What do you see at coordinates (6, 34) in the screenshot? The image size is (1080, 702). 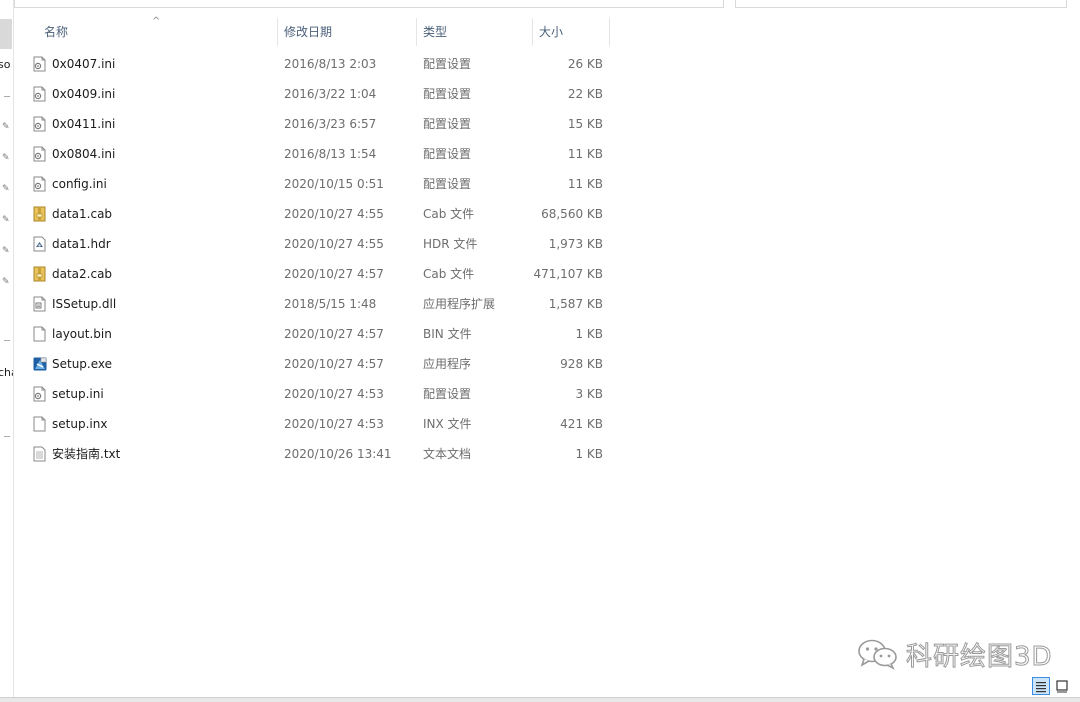 I see `nav-selected-item` at bounding box center [6, 34].